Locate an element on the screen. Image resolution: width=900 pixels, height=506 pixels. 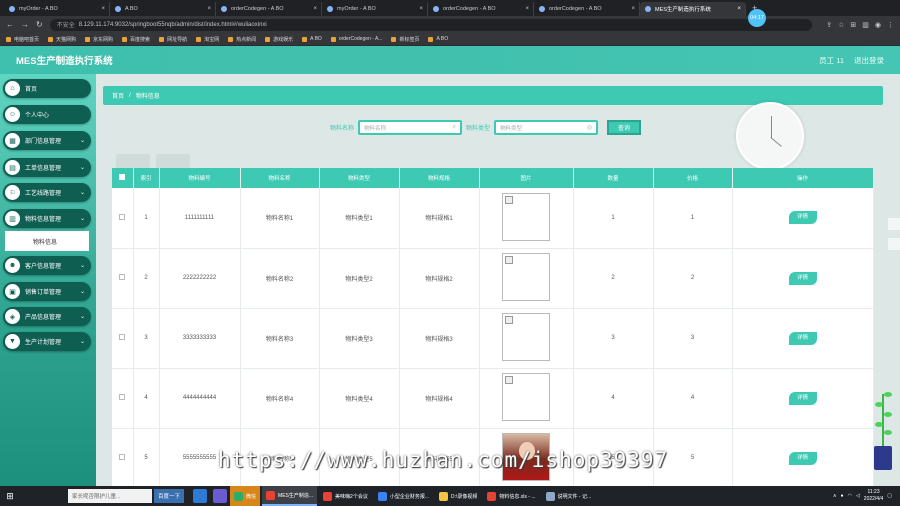
wechat-tray-icon: ● is located at coordinates (842, 496).